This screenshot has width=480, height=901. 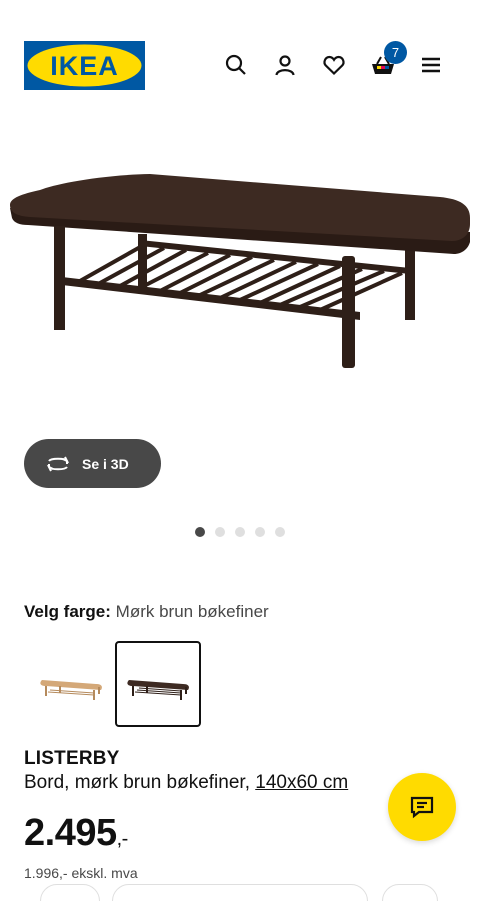 I want to click on logo-text: IKEA, so click(x=84, y=66).